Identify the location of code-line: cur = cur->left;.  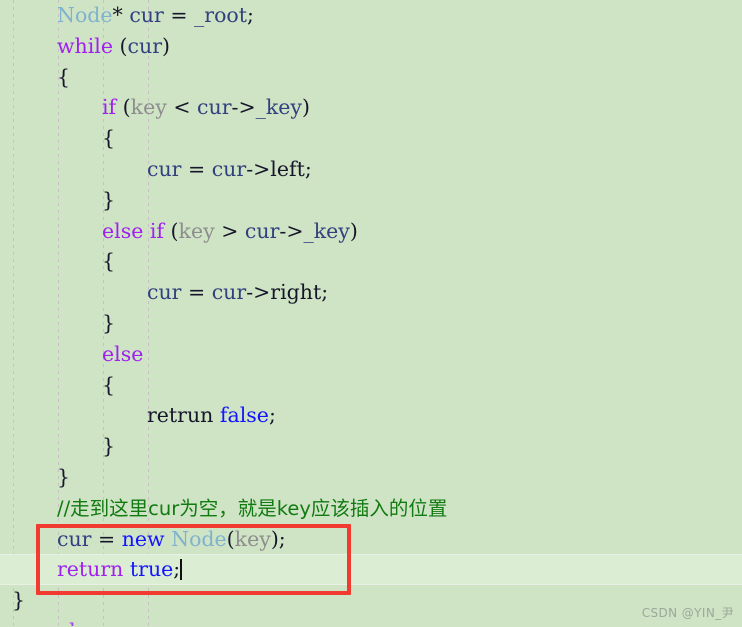
(371, 169).